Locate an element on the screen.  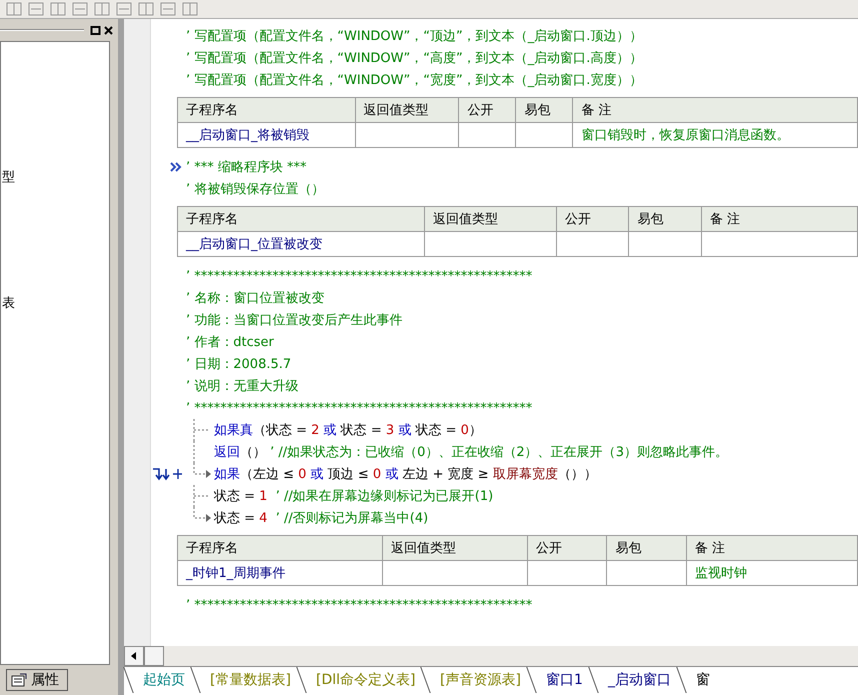
left-arrow-icon is located at coordinates (134, 656).